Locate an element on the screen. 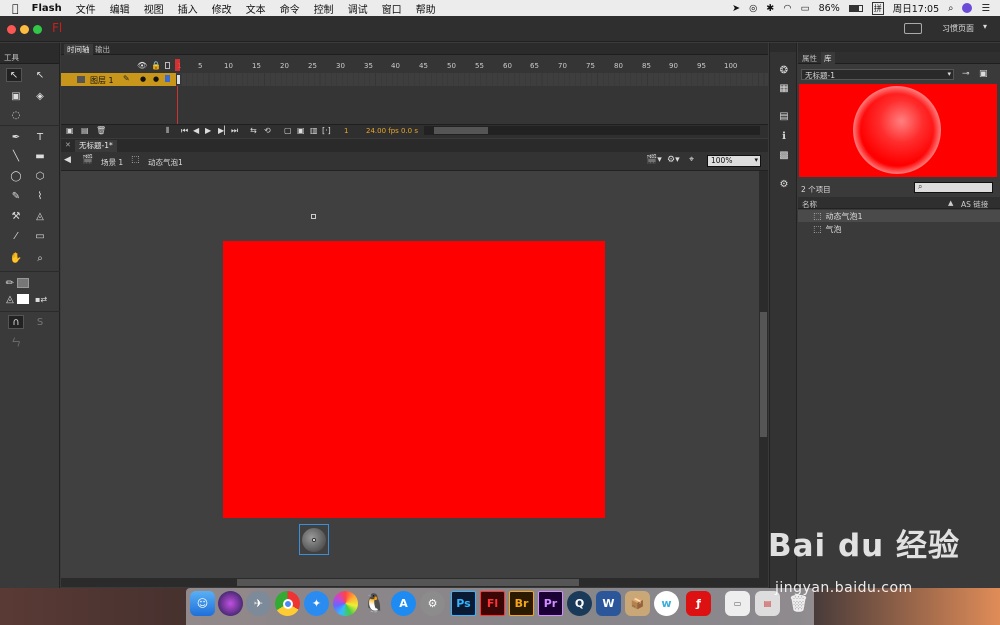 This screenshot has width=1000, height=625. quicktime-icon: Q is located at coordinates (579, 603).